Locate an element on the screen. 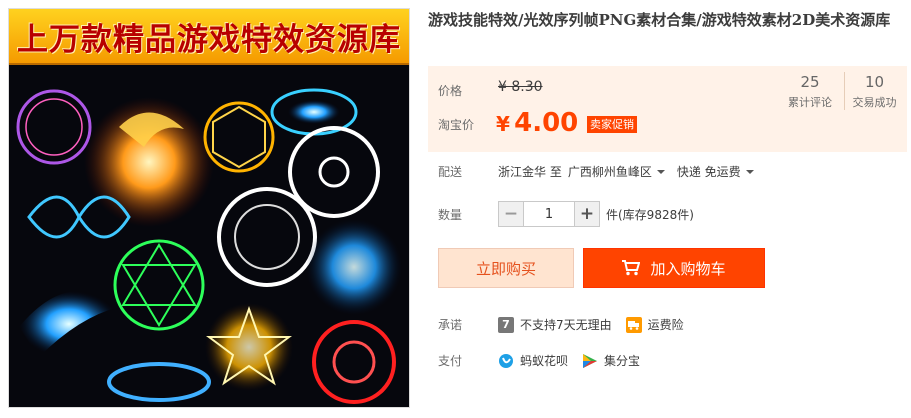 The image size is (911, 418). deal-stat: 10 交易成功 is located at coordinates (874, 91).